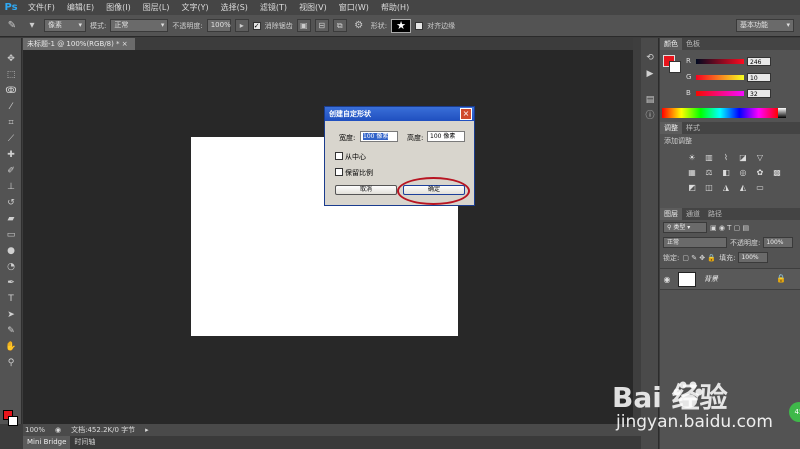 The height and width of the screenshot is (449, 800). What do you see at coordinates (194, 7) in the screenshot?
I see `menu-type: 文字(Y)` at bounding box center [194, 7].